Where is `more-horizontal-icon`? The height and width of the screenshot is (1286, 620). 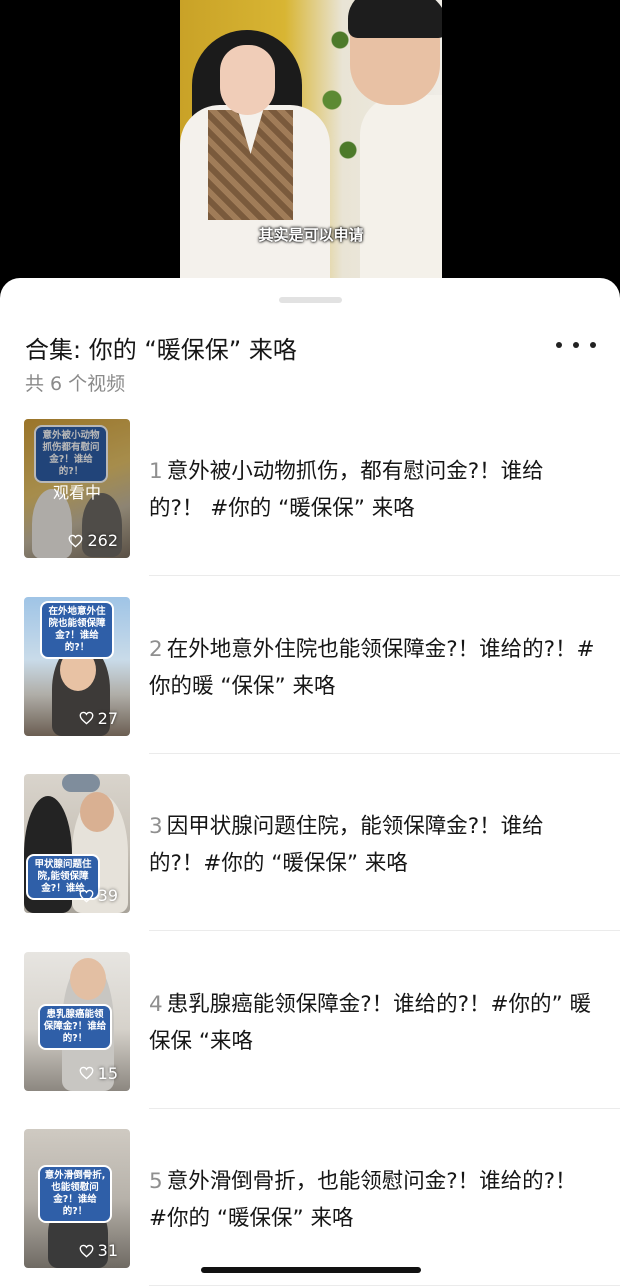
more-horizontal-icon is located at coordinates (576, 345).